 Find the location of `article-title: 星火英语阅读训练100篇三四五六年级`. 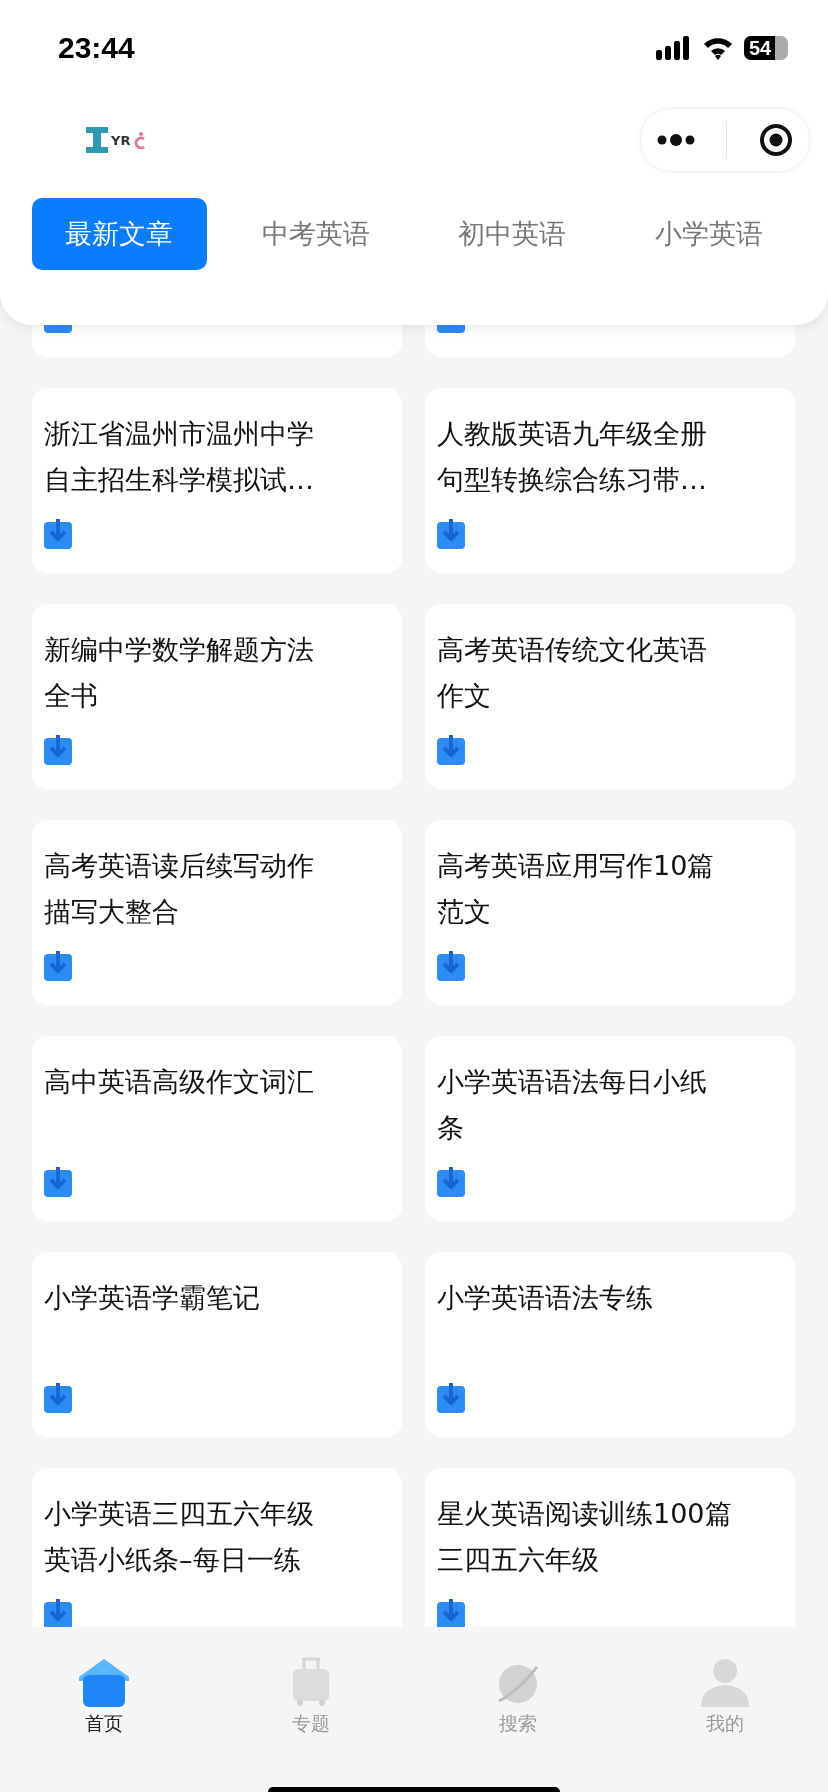

article-title: 星火英语阅读训练100篇三四五六年级 is located at coordinates (584, 1537).